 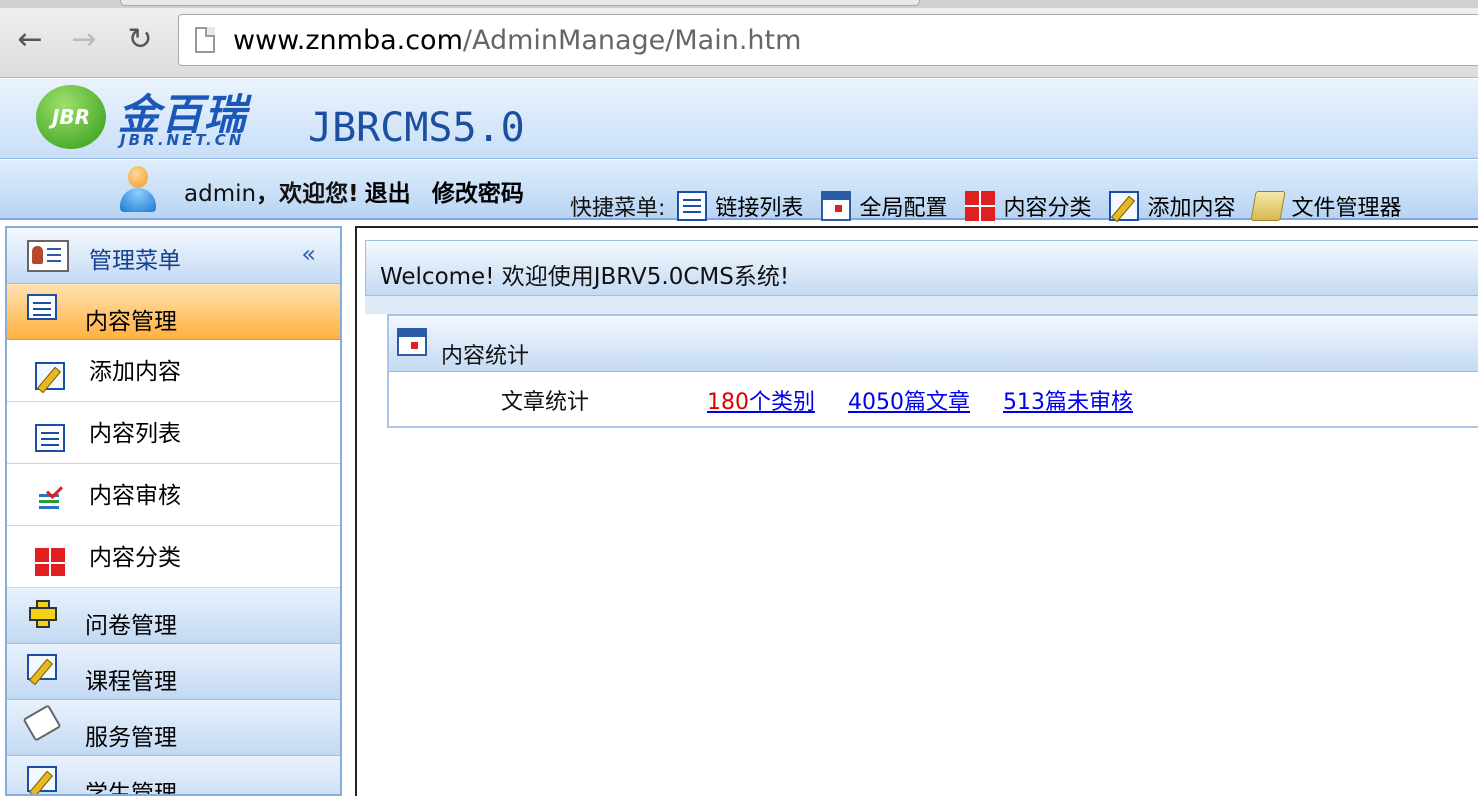 I want to click on category-suffix: 个类别, so click(x=782, y=402).